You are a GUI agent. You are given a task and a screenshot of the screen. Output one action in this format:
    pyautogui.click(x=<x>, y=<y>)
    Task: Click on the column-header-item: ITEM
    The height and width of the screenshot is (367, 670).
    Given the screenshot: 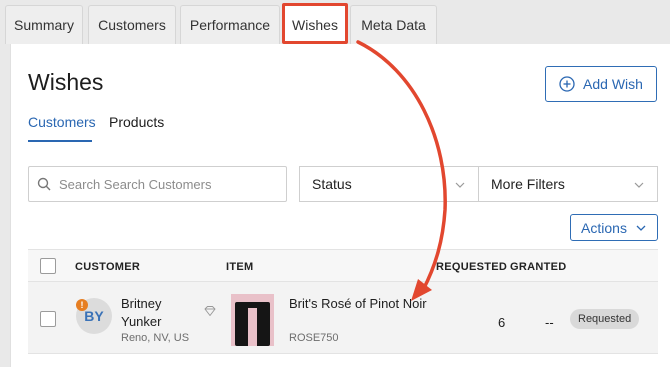 What is the action you would take?
    pyautogui.click(x=240, y=267)
    